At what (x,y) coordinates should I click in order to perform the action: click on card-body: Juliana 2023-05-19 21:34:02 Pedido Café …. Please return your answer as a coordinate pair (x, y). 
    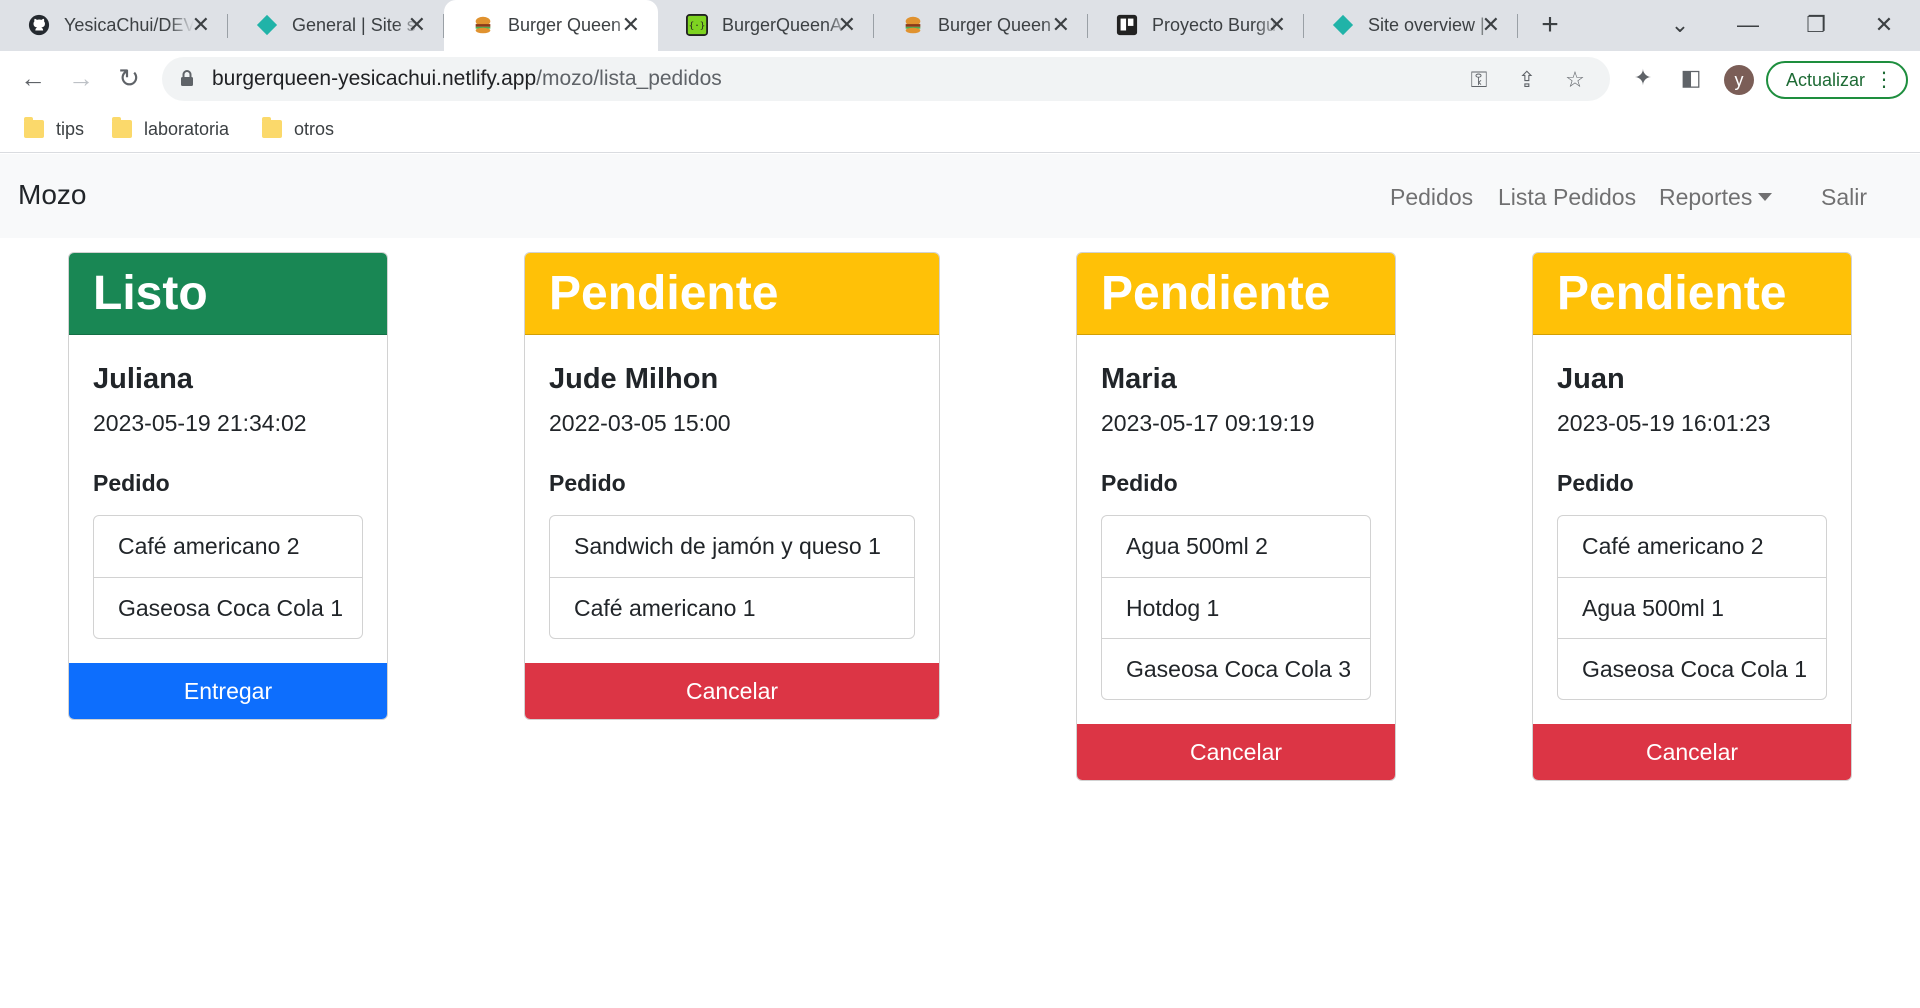
    Looking at the image, I should click on (228, 499).